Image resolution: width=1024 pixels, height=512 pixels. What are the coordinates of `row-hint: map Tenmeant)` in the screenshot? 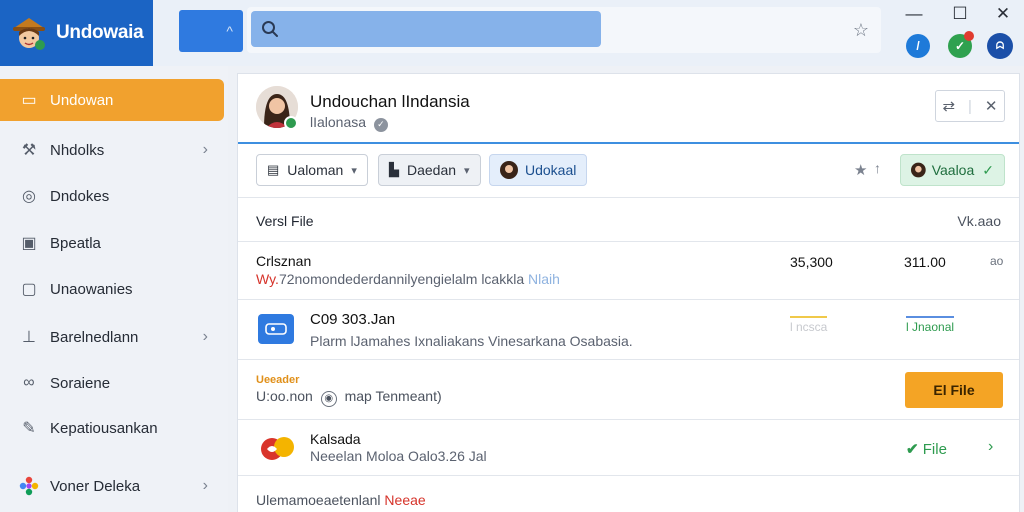 It's located at (393, 396).